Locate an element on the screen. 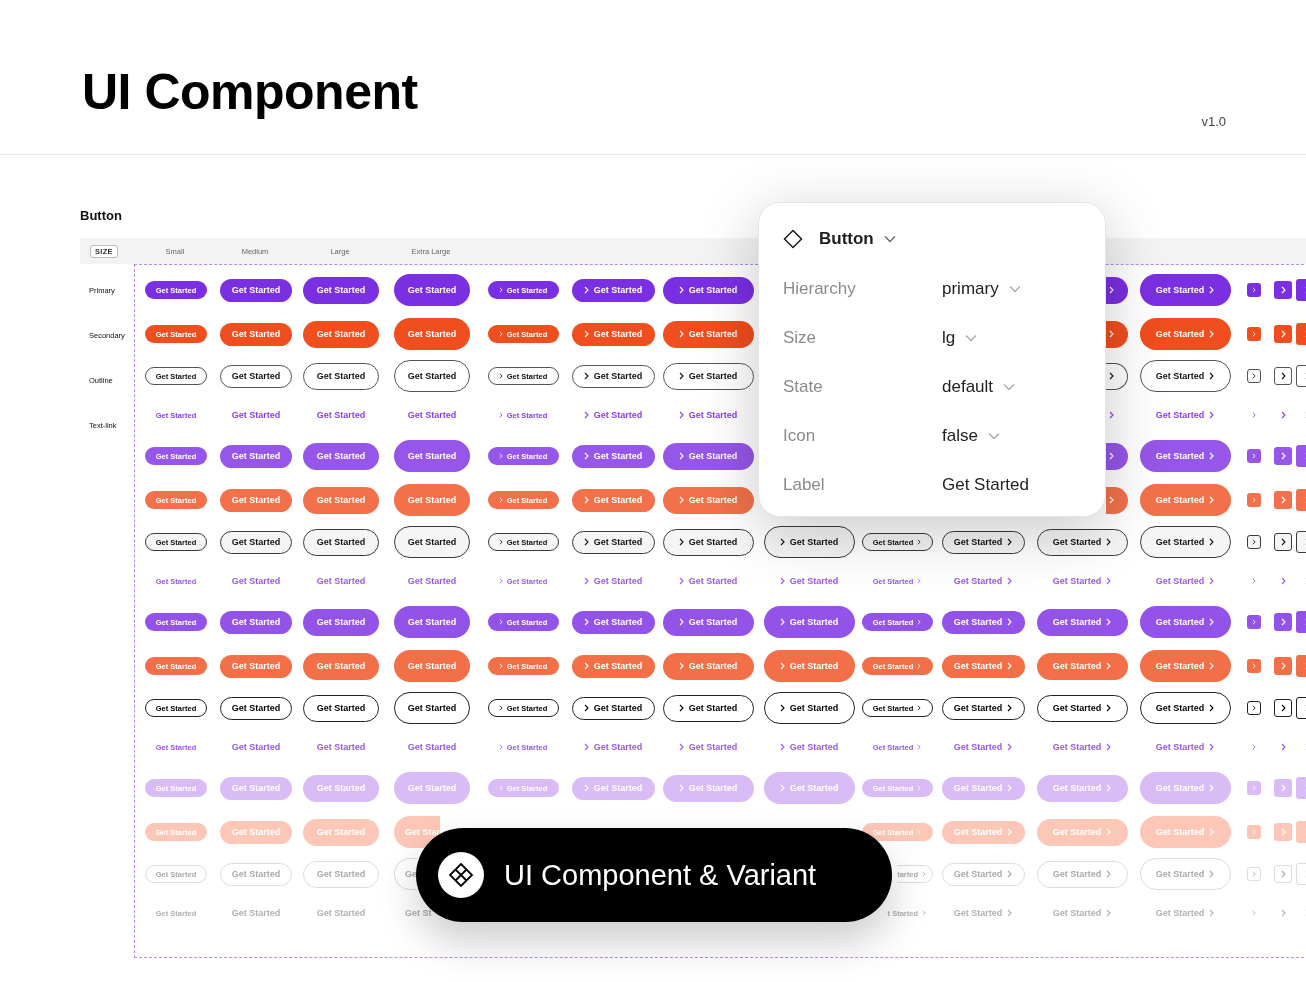 The width and height of the screenshot is (1306, 982). property-dropdown: primary is located at coordinates (981, 288).